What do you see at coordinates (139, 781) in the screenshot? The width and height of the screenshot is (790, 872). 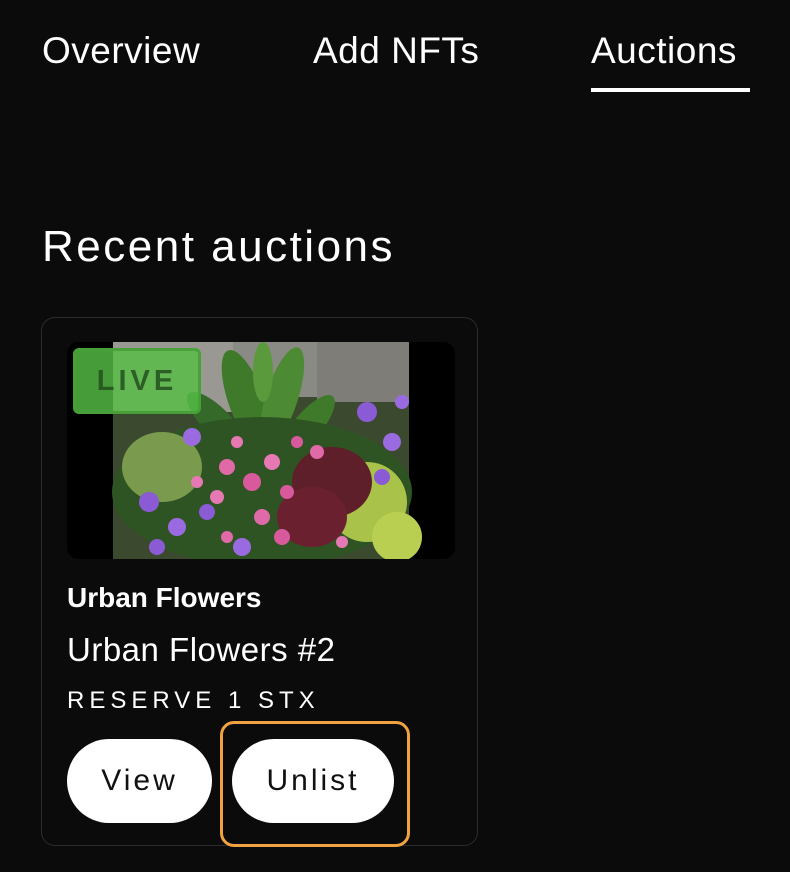 I see `view-button: View` at bounding box center [139, 781].